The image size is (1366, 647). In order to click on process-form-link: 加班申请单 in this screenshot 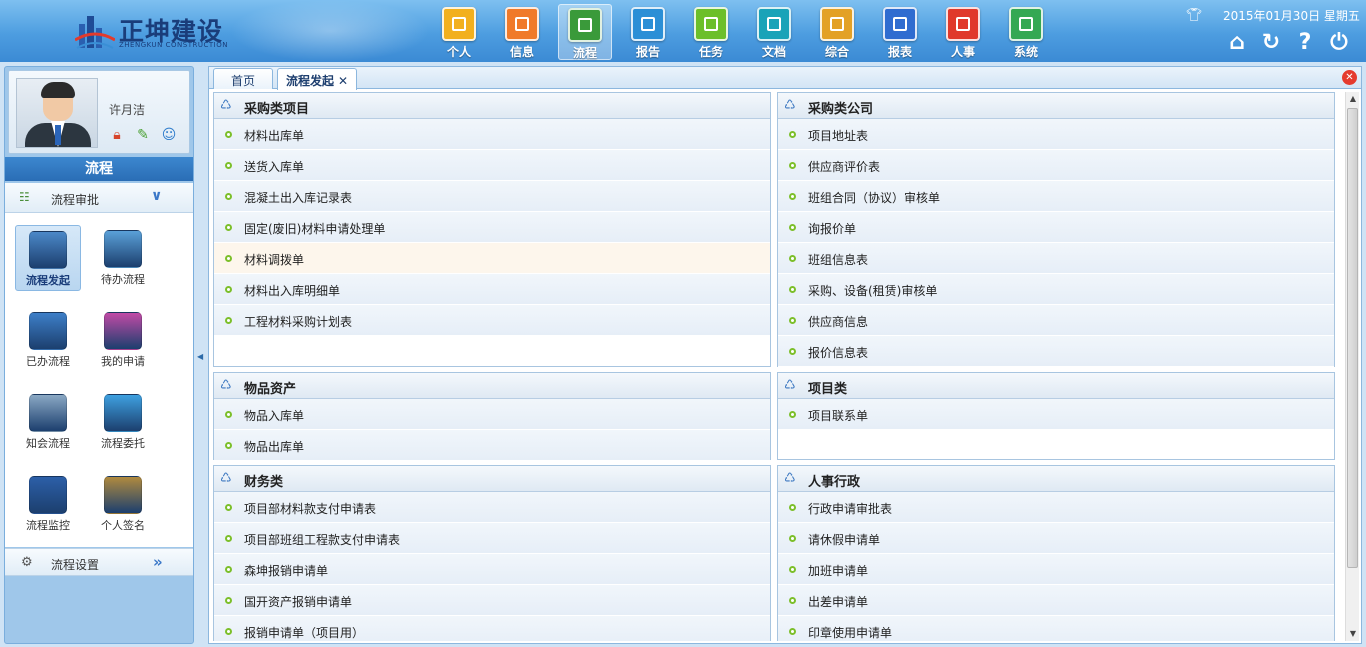, I will do `click(1056, 569)`.